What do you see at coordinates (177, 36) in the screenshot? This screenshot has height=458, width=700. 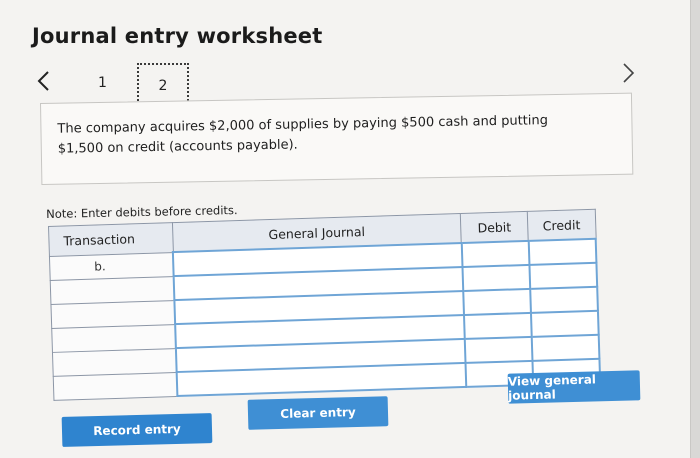 I see `page-title: Journal entry worksheet` at bounding box center [177, 36].